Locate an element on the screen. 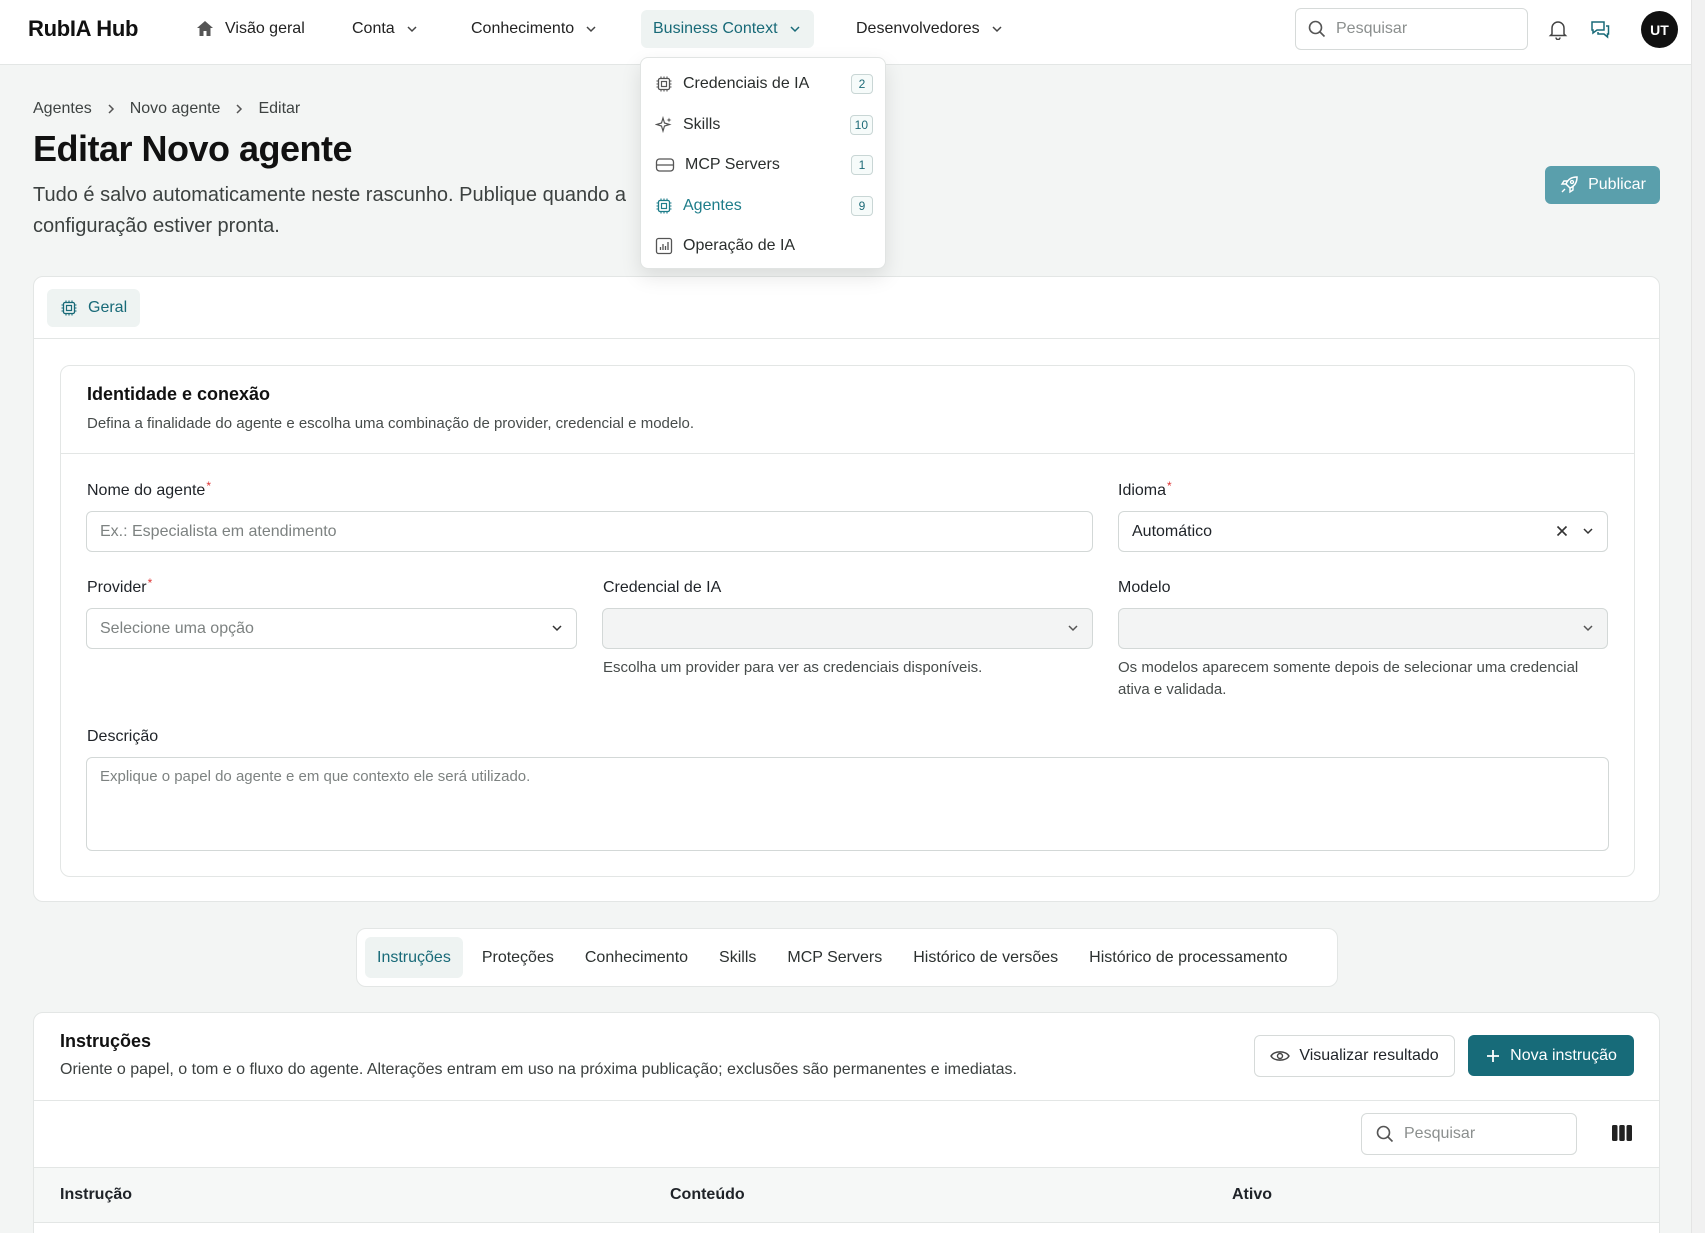  count-badge: 1 is located at coordinates (862, 165).